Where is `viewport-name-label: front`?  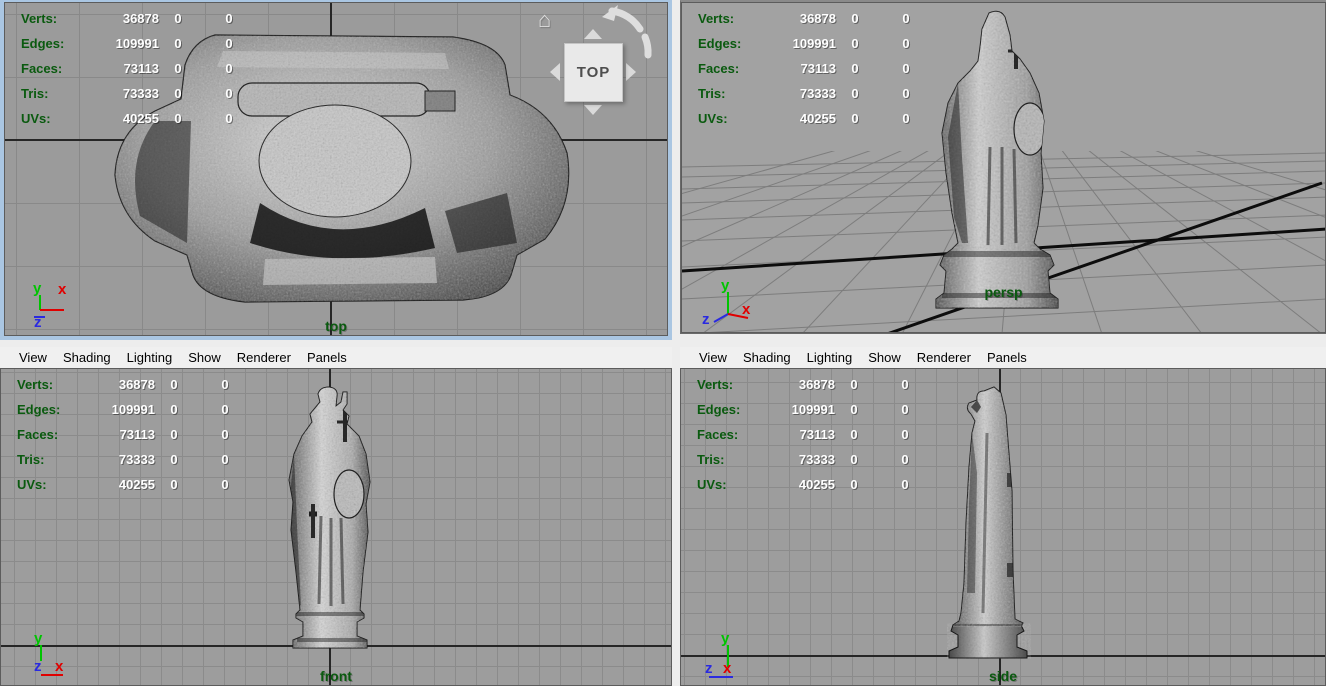
viewport-name-label: front is located at coordinates (336, 676).